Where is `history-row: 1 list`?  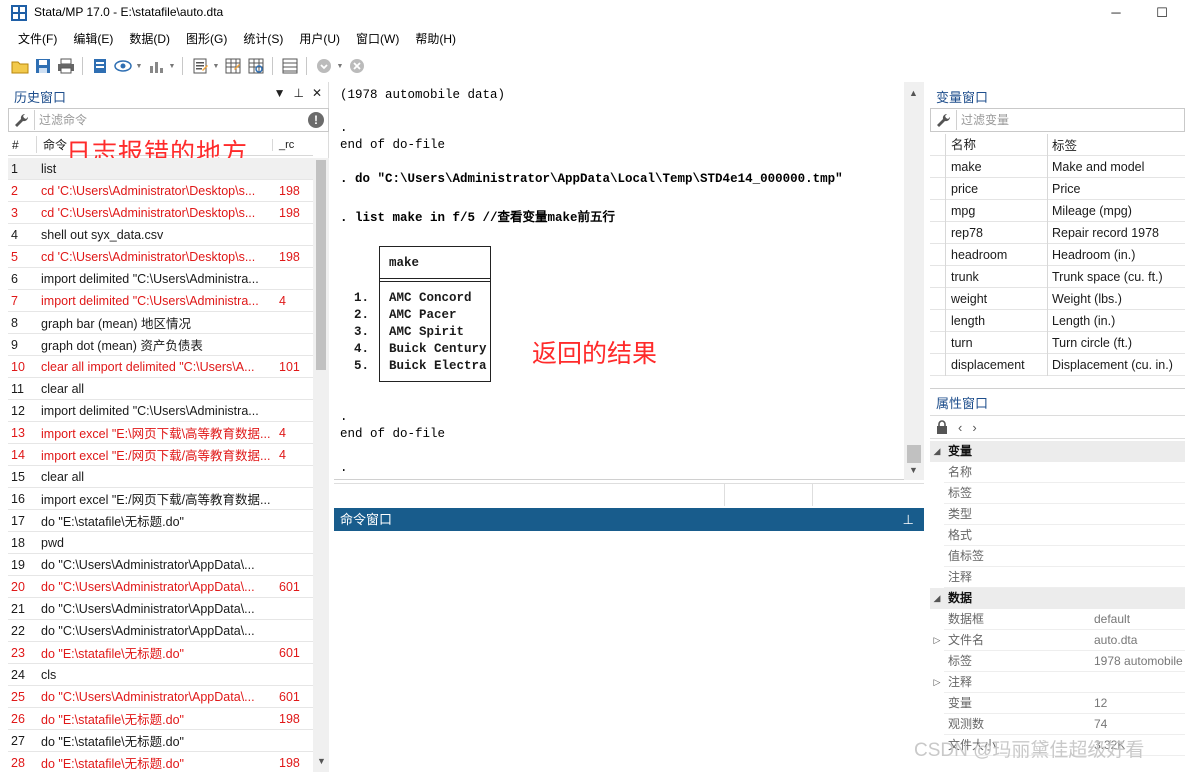
history-row: 1 list is located at coordinates (160, 169).